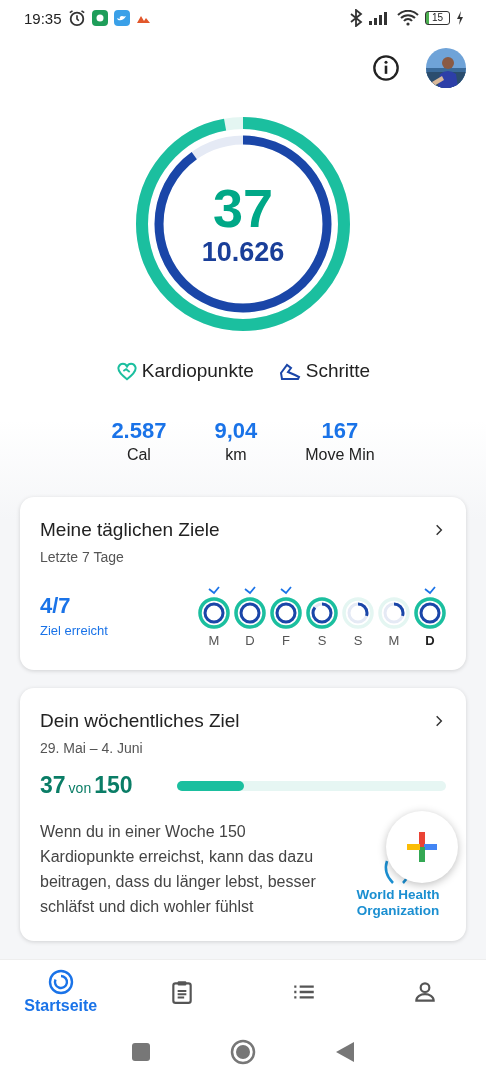  Describe the element at coordinates (56, 606) in the screenshot. I see `goal-score: 4/7` at that location.